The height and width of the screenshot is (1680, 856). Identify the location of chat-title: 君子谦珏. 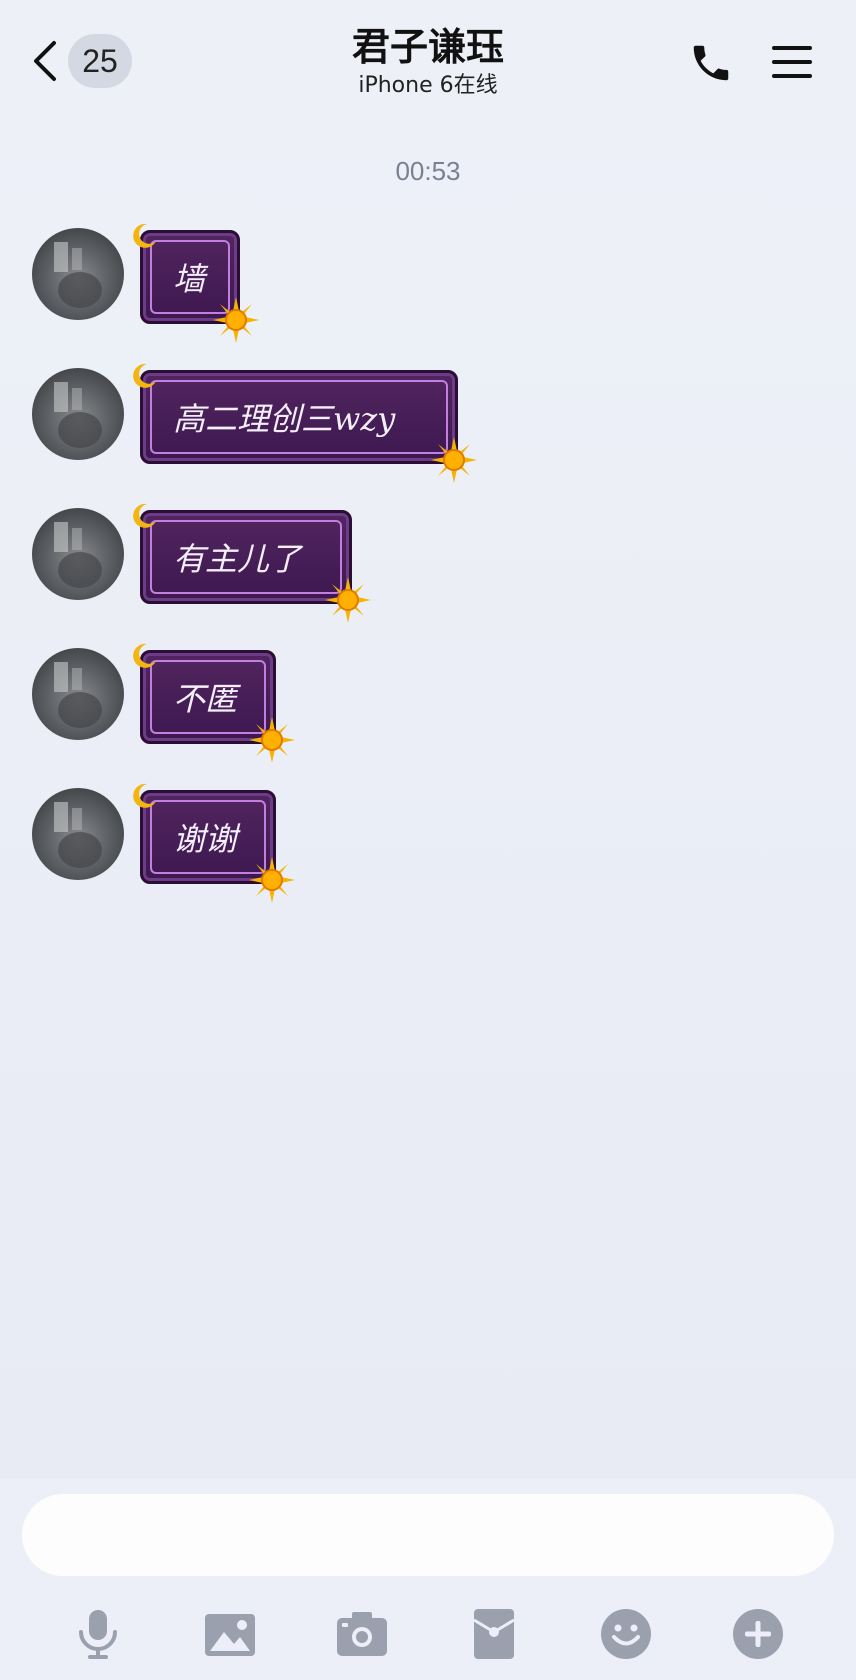
(427, 47).